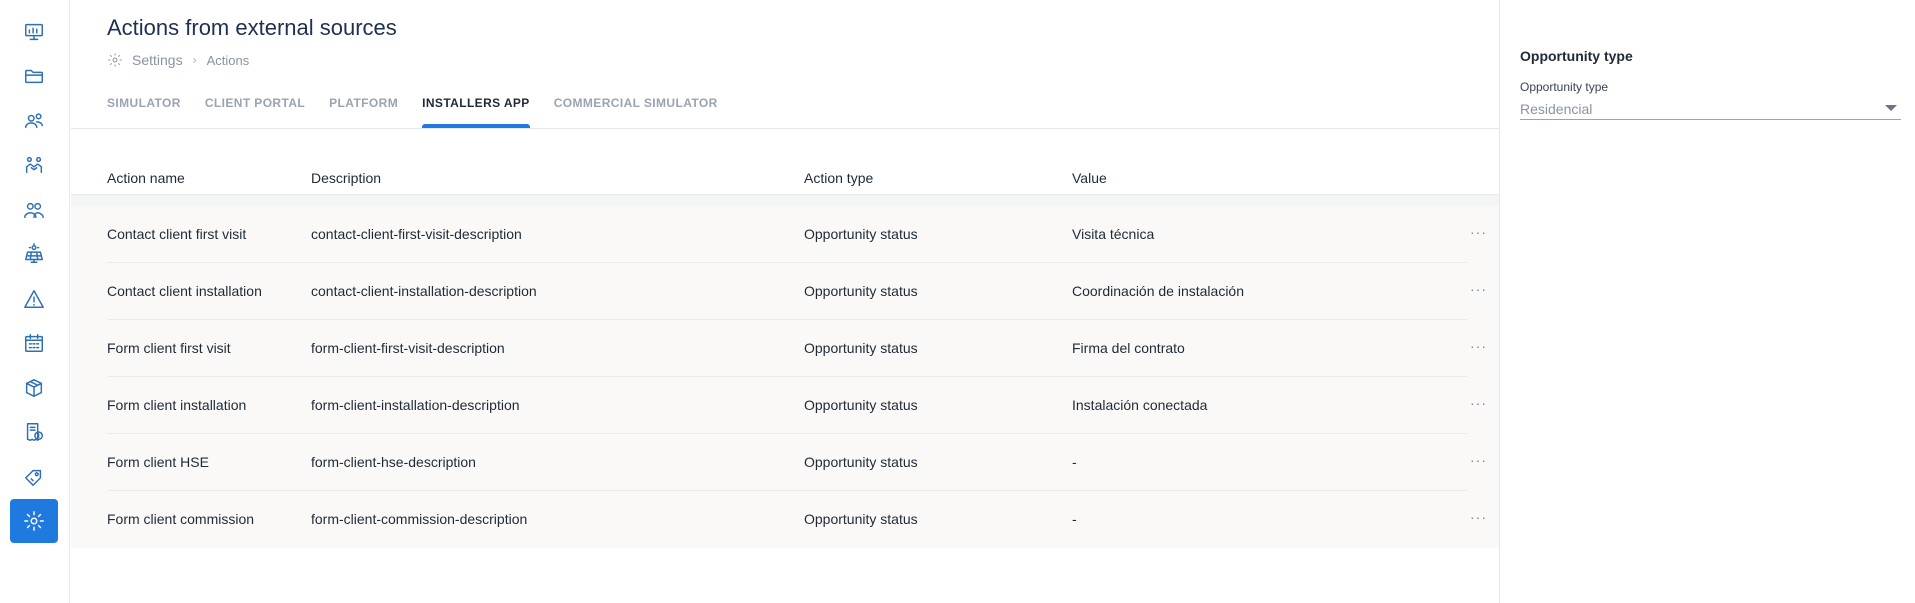  Describe the element at coordinates (393, 462) in the screenshot. I see `cell-description: form-client-hse-description` at that location.